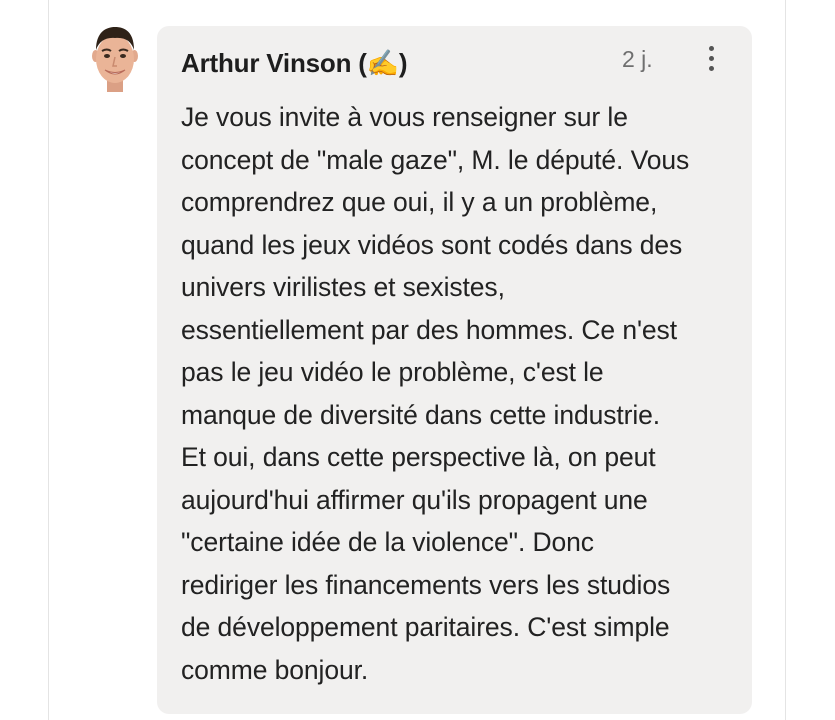 The height and width of the screenshot is (720, 835). Describe the element at coordinates (429, 329) in the screenshot. I see `comment-line: essentiellement par des hommes. Ce n'est` at that location.